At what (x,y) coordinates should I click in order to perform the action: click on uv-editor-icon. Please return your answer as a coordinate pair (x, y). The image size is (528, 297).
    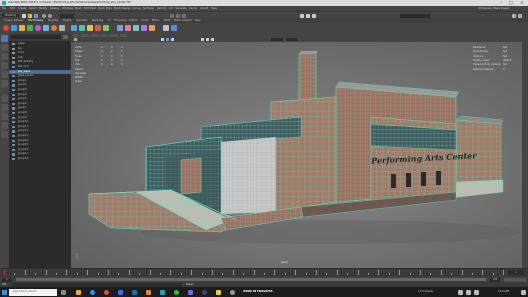
    Looking at the image, I should click on (166, 27).